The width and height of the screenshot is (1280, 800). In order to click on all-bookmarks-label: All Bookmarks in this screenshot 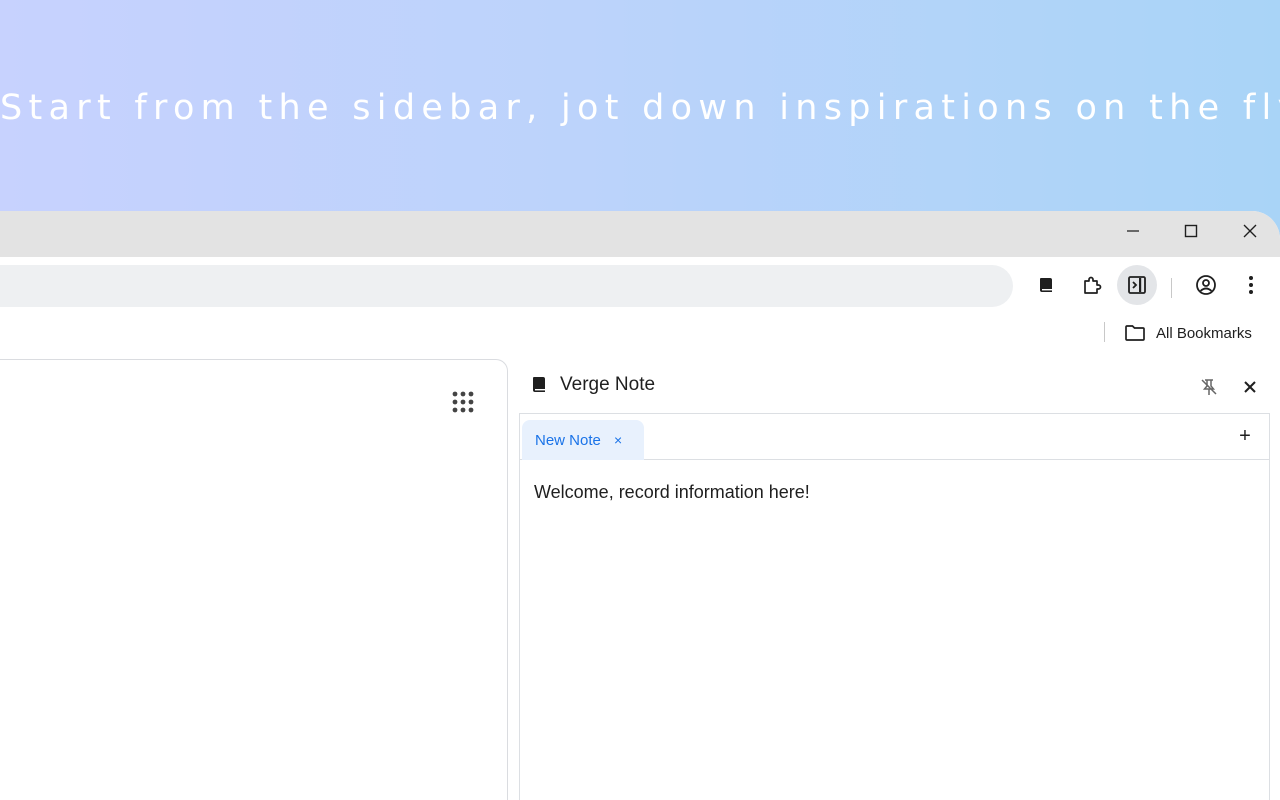, I will do `click(1204, 333)`.